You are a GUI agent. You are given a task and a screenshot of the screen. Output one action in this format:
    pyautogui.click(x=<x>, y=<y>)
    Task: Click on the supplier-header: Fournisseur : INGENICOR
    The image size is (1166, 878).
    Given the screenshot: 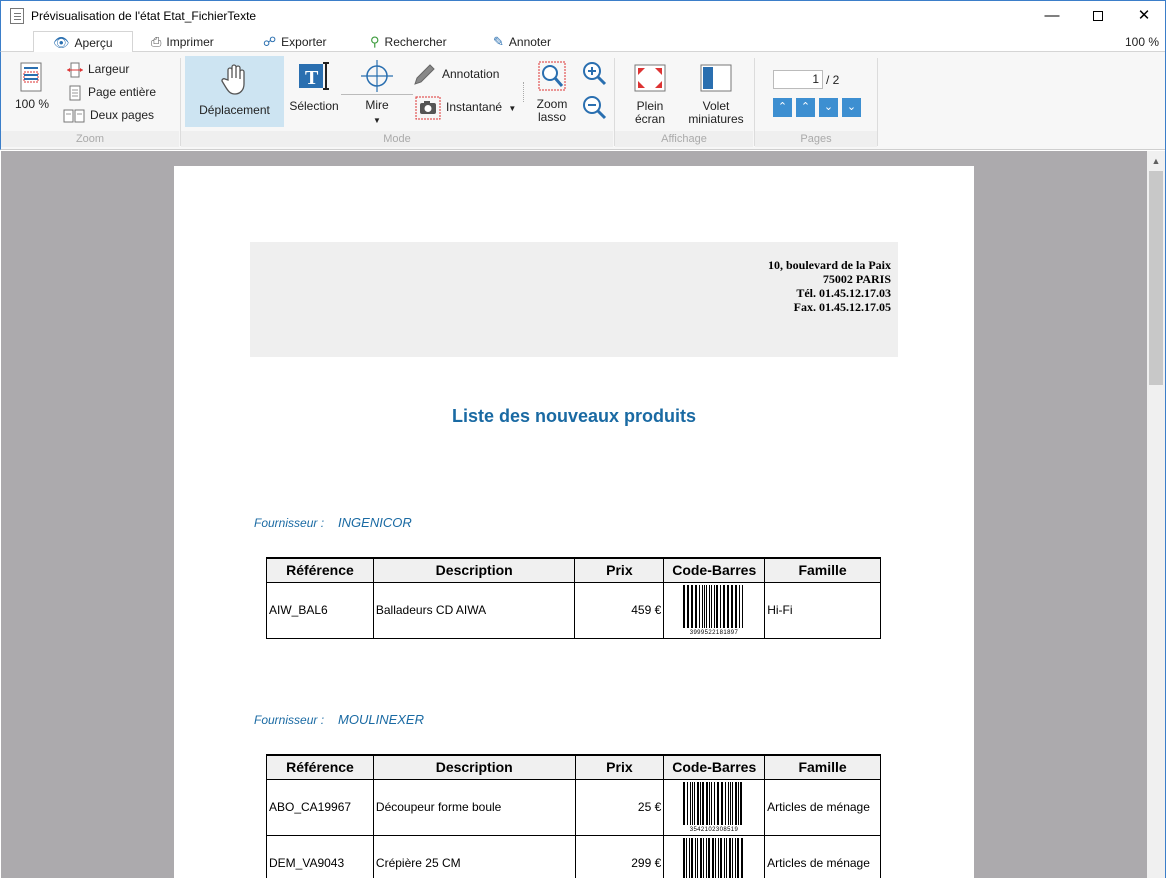 What is the action you would take?
    pyautogui.click(x=333, y=522)
    